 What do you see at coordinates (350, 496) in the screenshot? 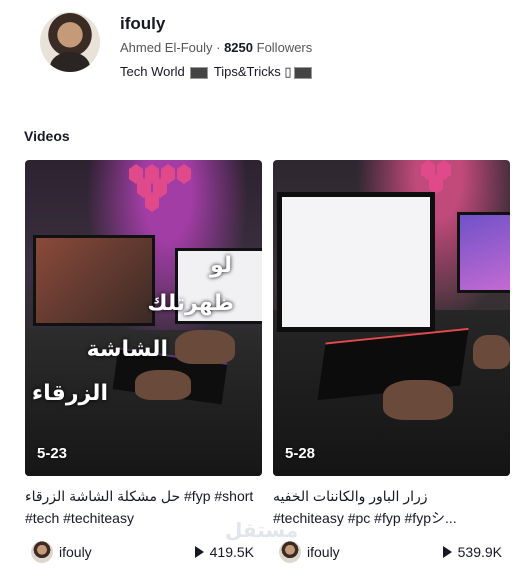
I see `description-arabic: زرار الباور والكاننات الخفيه` at bounding box center [350, 496].